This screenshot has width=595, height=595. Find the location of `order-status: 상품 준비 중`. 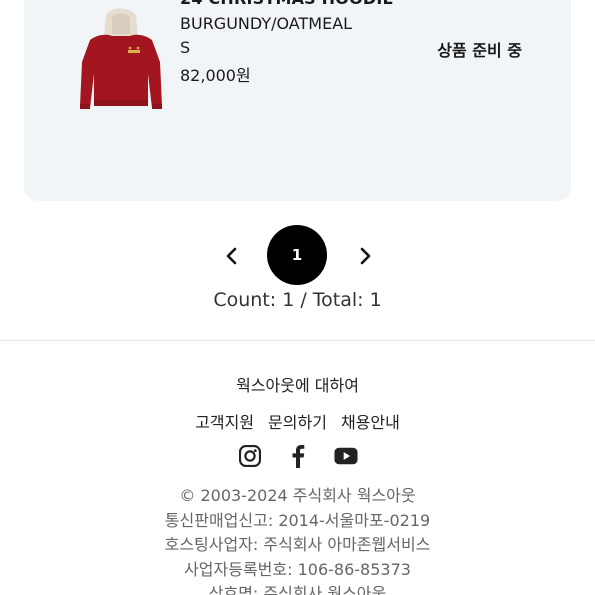

order-status: 상품 준비 중 is located at coordinates (479, 50).